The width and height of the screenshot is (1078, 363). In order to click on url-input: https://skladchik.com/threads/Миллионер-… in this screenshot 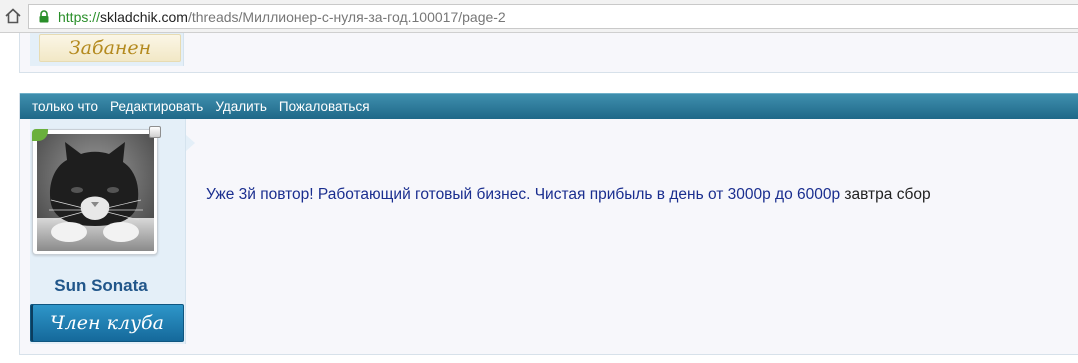, I will do `click(553, 16)`.